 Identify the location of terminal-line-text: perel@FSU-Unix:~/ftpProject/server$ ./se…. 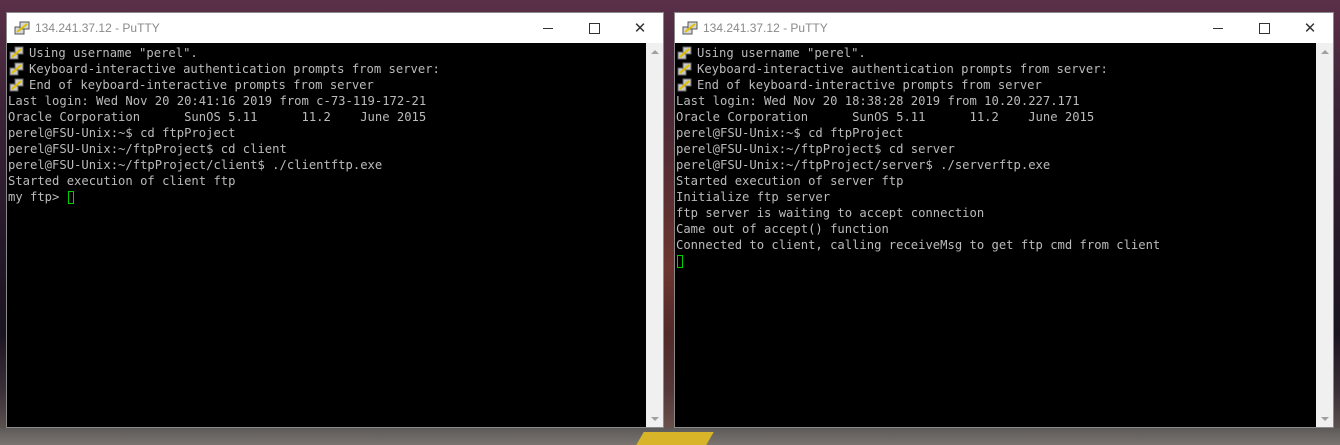
(863, 165).